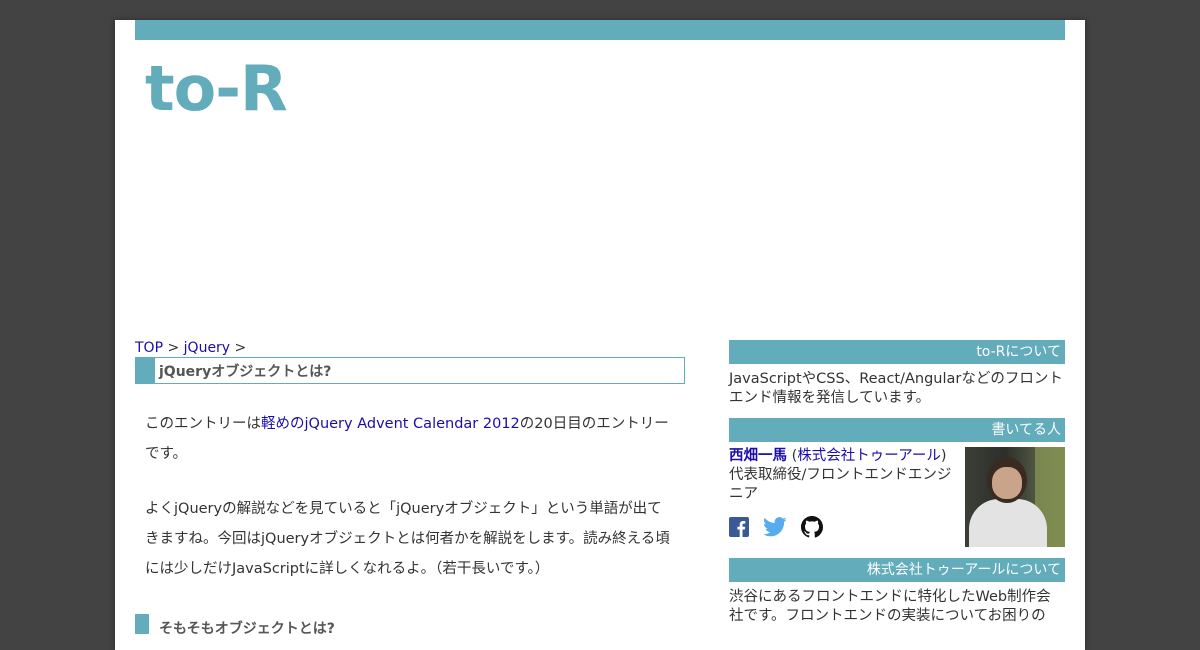 Image resolution: width=1200 pixels, height=650 pixels. What do you see at coordinates (739, 529) in the screenshot?
I see `facebook-icon` at bounding box center [739, 529].